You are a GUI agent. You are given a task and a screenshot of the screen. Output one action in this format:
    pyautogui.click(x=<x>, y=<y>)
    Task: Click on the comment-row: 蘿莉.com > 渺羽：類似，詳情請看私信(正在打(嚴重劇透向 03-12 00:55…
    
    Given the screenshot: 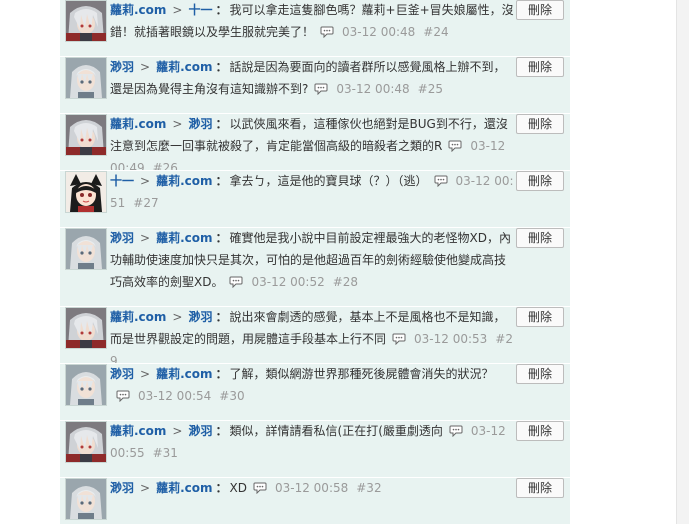 What is the action you would take?
    pyautogui.click(x=315, y=449)
    